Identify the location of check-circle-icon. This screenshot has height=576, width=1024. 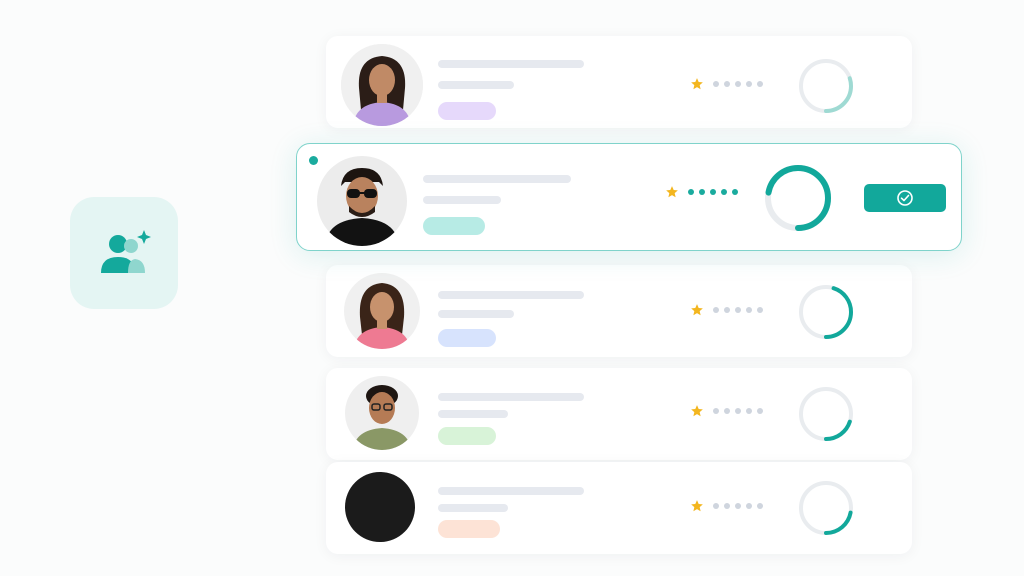
(905, 198).